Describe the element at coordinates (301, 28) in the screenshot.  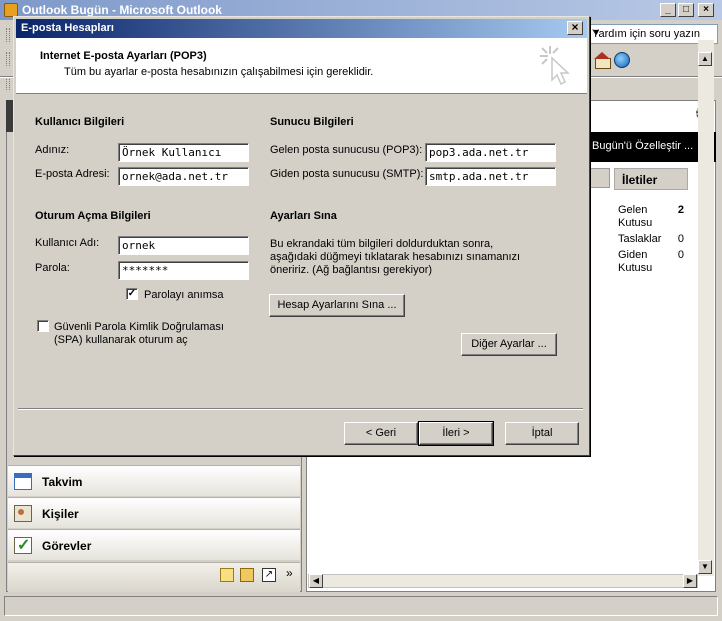
I see `dialog-title-bar: E-posta Hesapları ×` at that location.